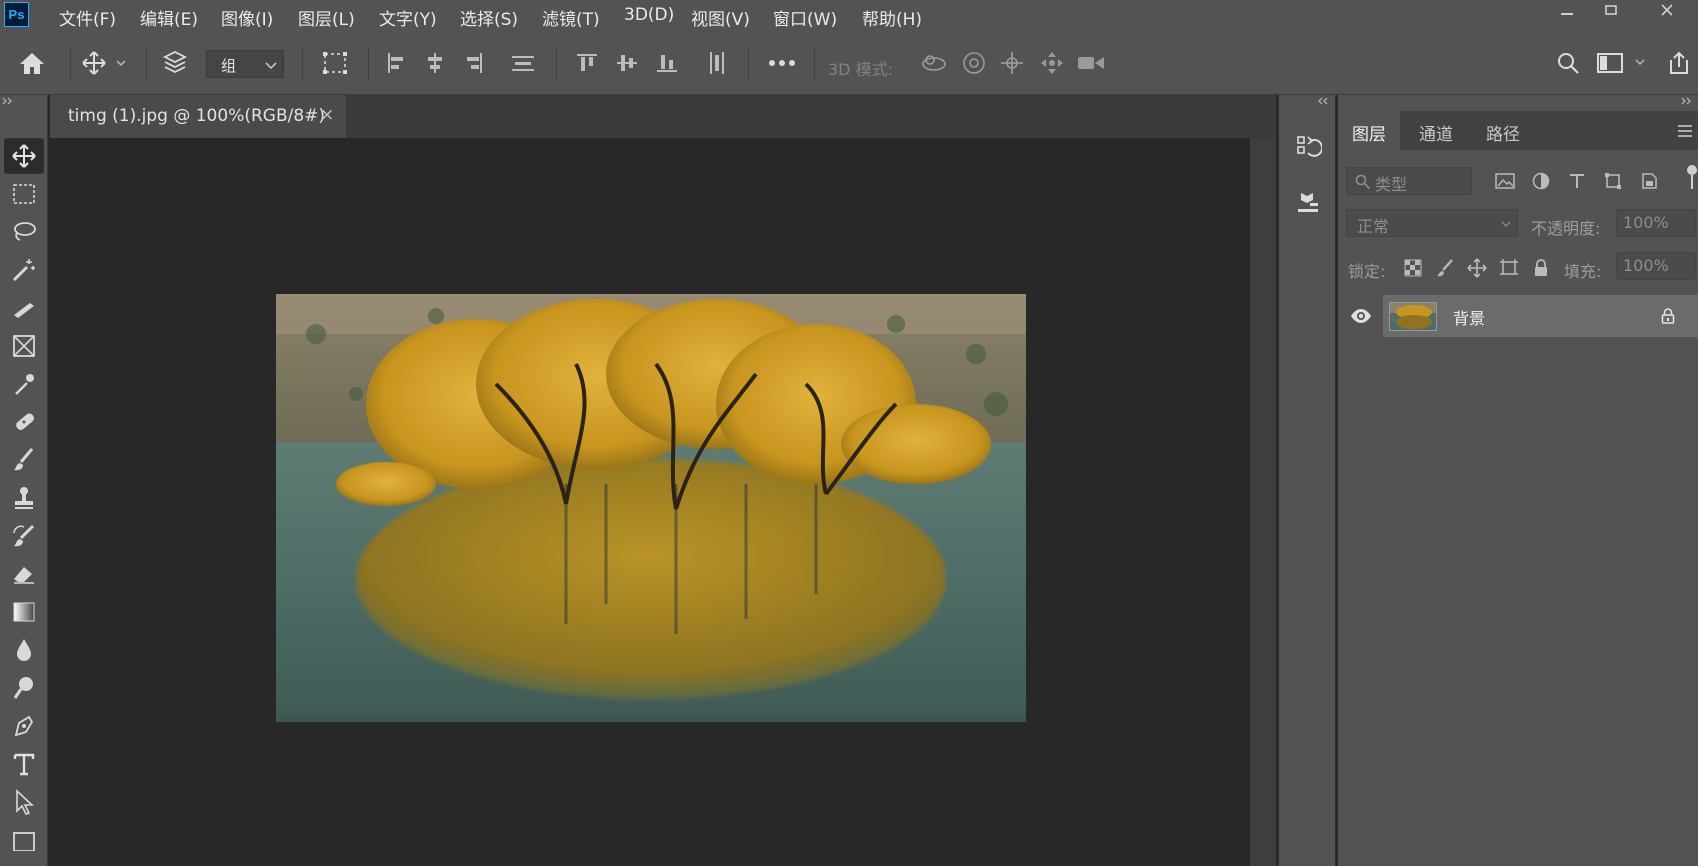 This screenshot has width=1698, height=866. What do you see at coordinates (1541, 268) in the screenshot?
I see `lock-all-button` at bounding box center [1541, 268].